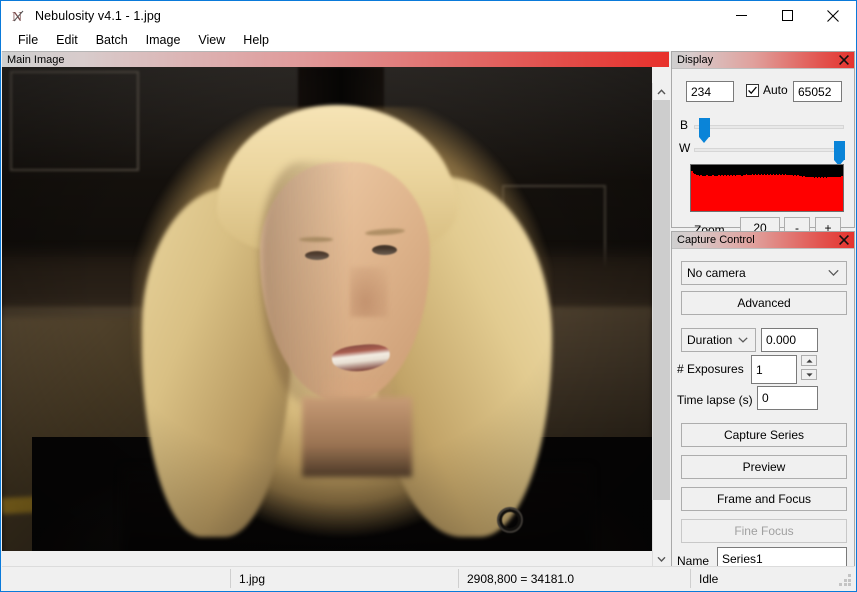 This screenshot has height=592, width=857. I want to click on display-panel-title: Display, so click(695, 60).